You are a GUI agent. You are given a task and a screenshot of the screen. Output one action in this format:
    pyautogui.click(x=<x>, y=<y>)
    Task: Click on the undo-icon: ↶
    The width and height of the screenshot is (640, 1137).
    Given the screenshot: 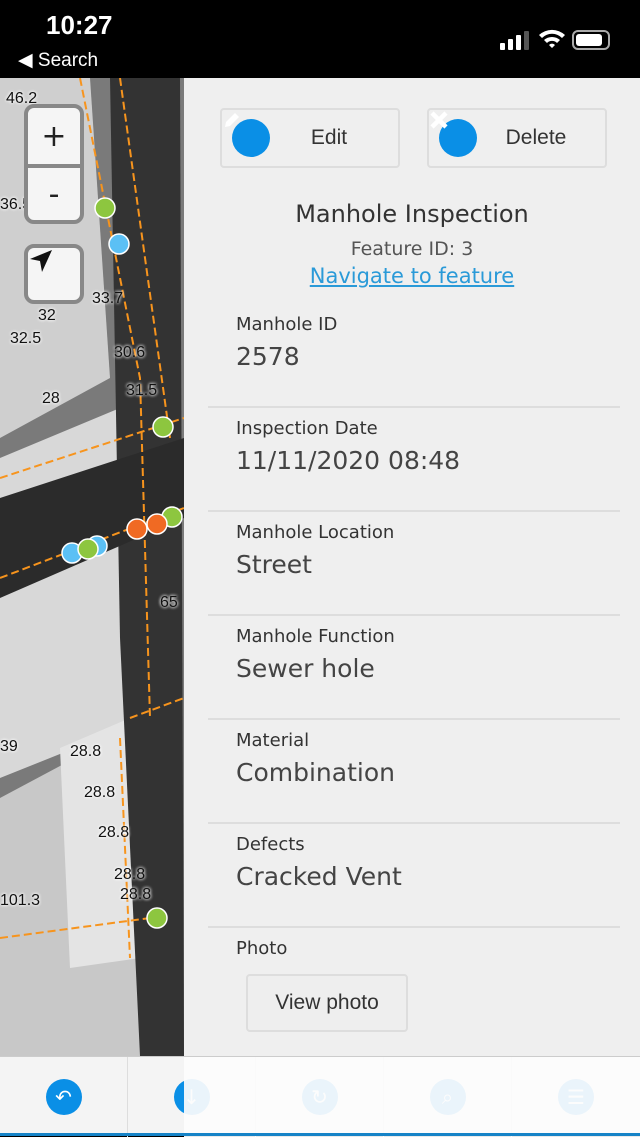 What is the action you would take?
    pyautogui.click(x=63, y=1097)
    